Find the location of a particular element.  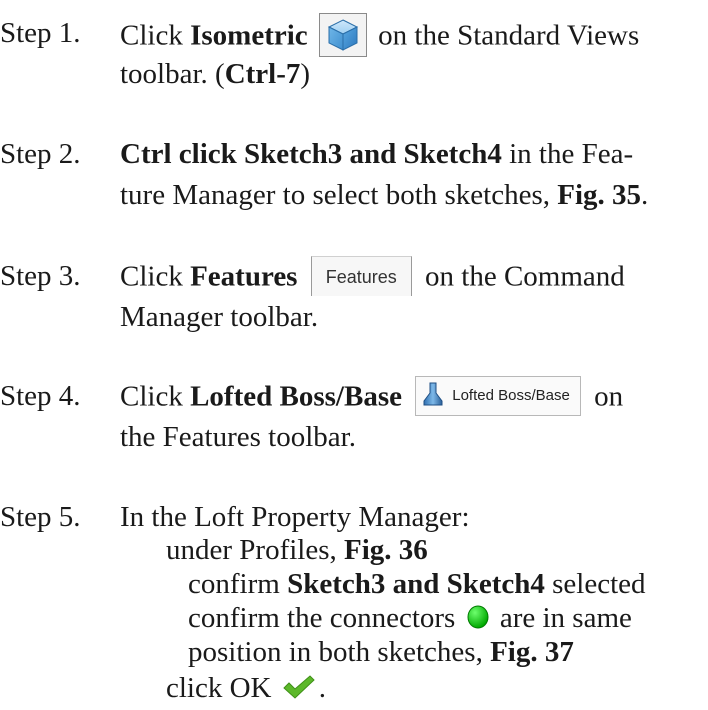

step4-rest: on is located at coordinates (609, 396).